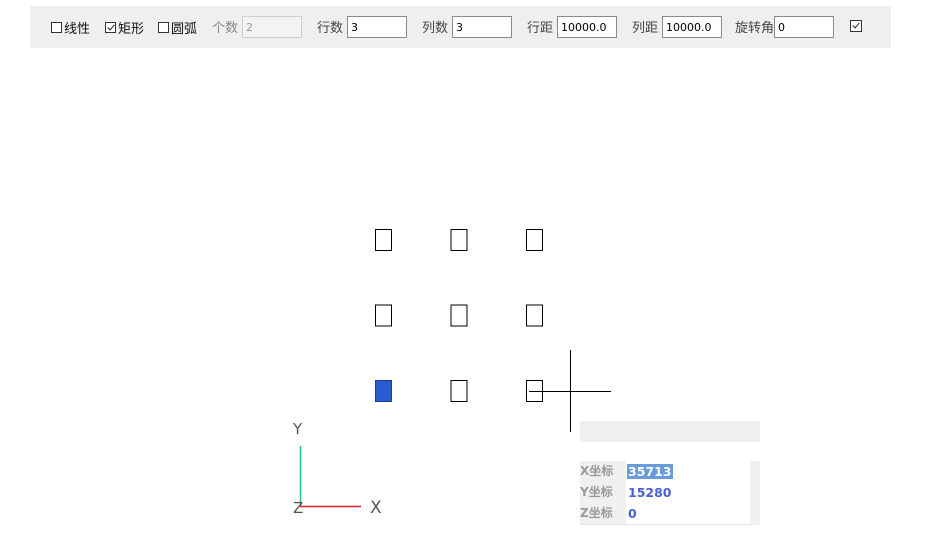  Describe the element at coordinates (603, 492) in the screenshot. I see `y-coordinate-label: Y坐标` at that location.